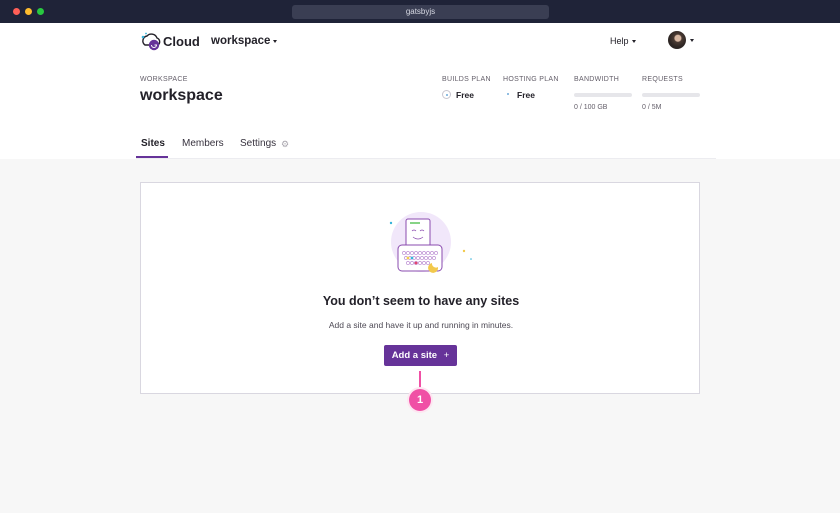 The image size is (840, 513). What do you see at coordinates (662, 79) in the screenshot?
I see `requests-label: REQUESTS` at bounding box center [662, 79].